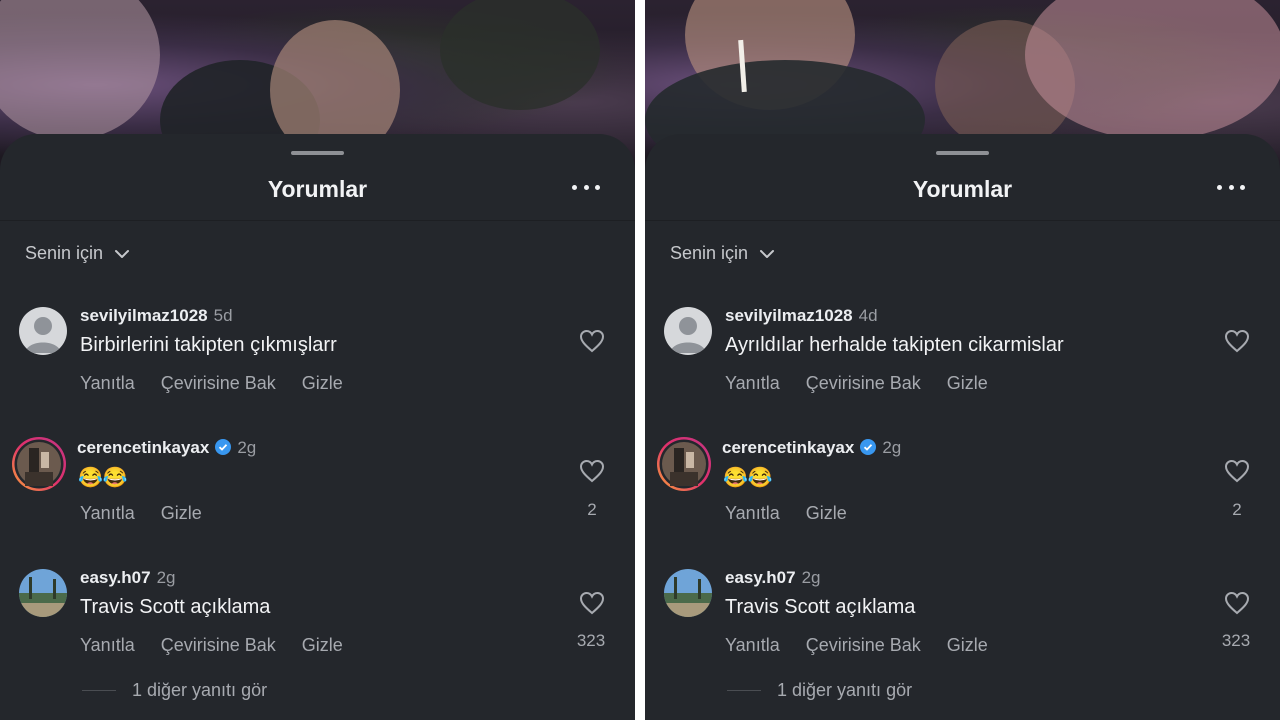  Describe the element at coordinates (156, 316) in the screenshot. I see `comment-username: sevilyilmaz1028 5d` at that location.